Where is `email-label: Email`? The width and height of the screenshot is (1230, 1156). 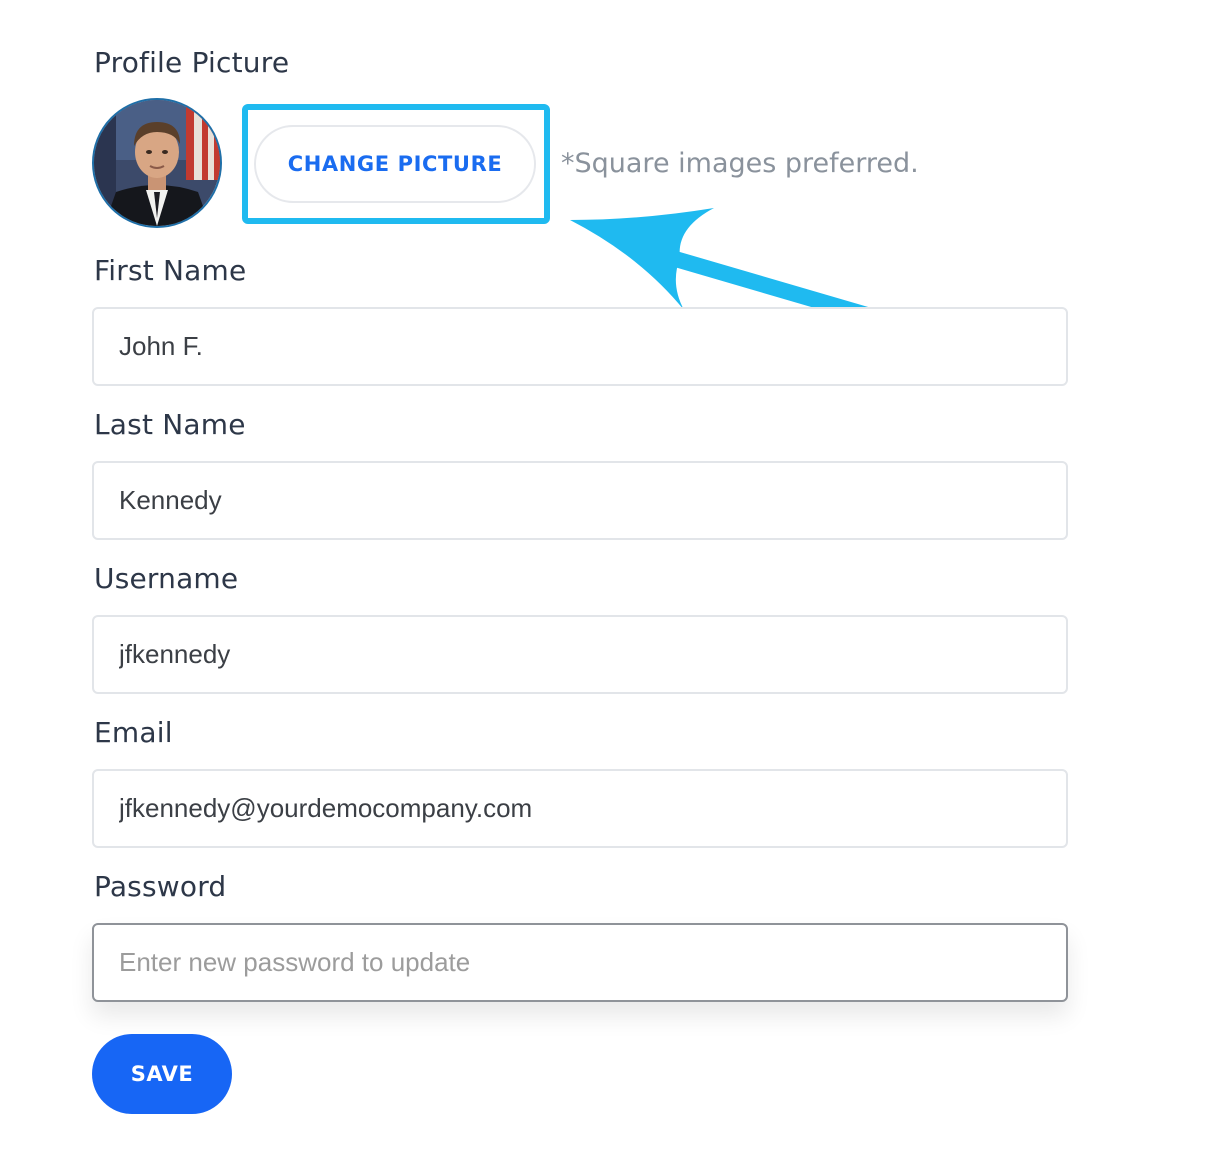 email-label: Email is located at coordinates (133, 732).